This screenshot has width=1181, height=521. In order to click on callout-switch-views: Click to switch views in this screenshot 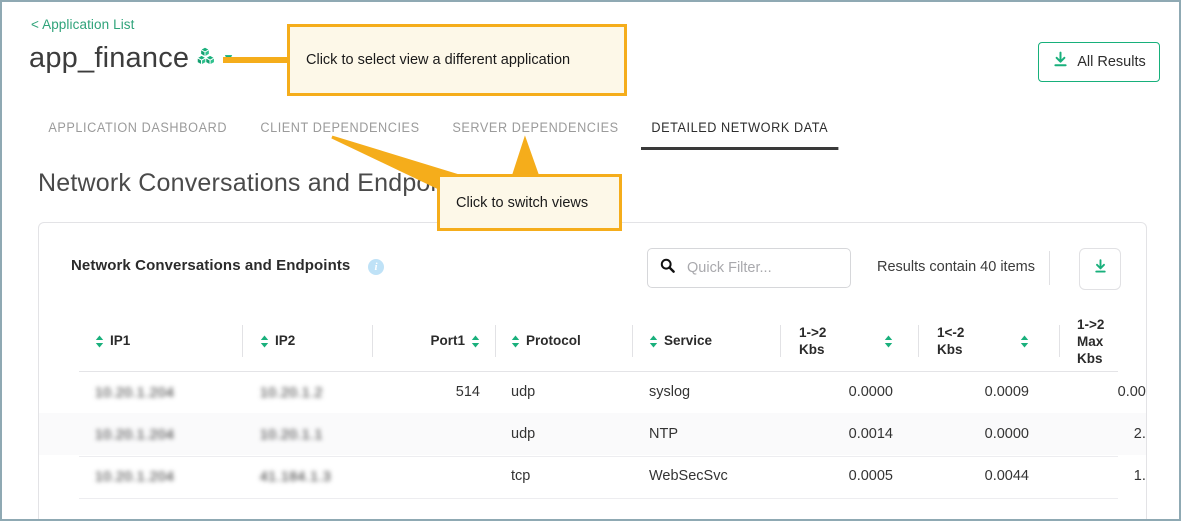, I will do `click(529, 202)`.